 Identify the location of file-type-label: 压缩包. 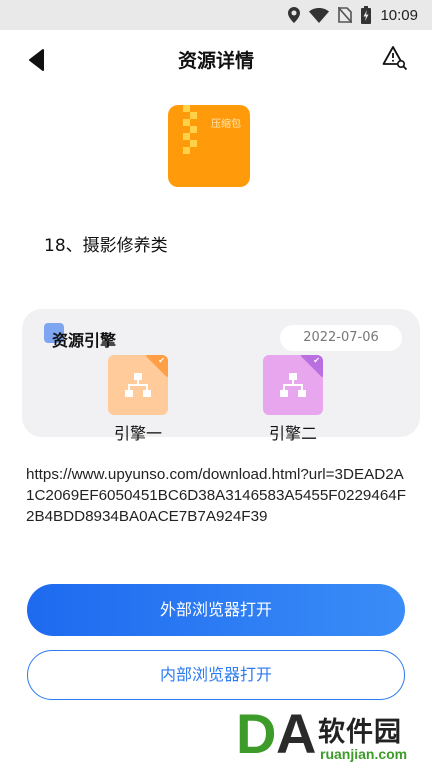
(226, 124).